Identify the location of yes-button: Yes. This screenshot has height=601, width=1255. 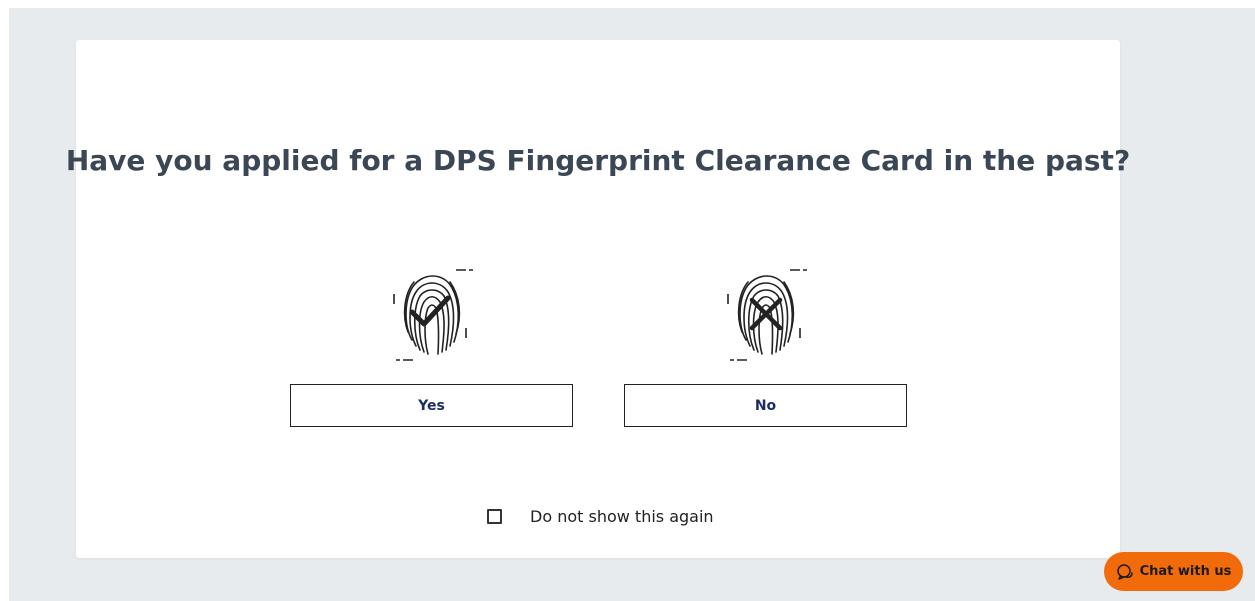
(431, 405).